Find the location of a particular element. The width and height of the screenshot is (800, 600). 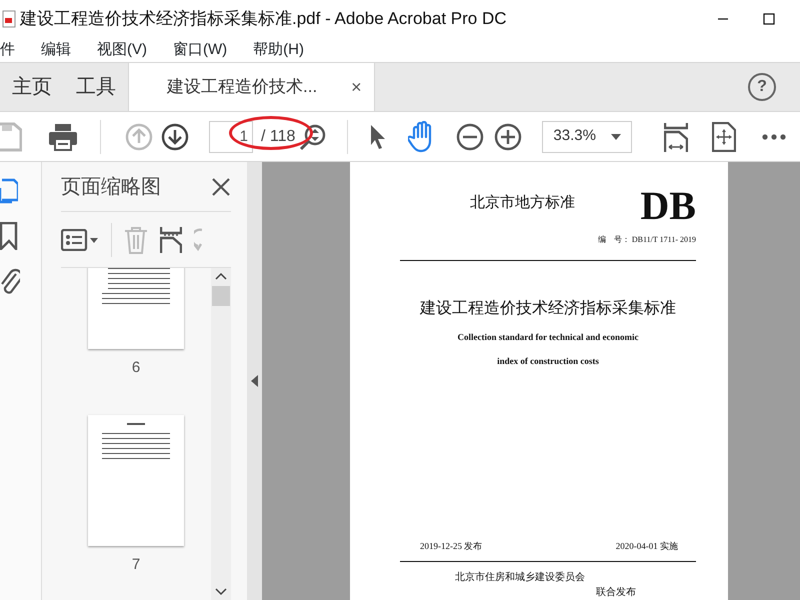

minus-circle-icon is located at coordinates (470, 136).